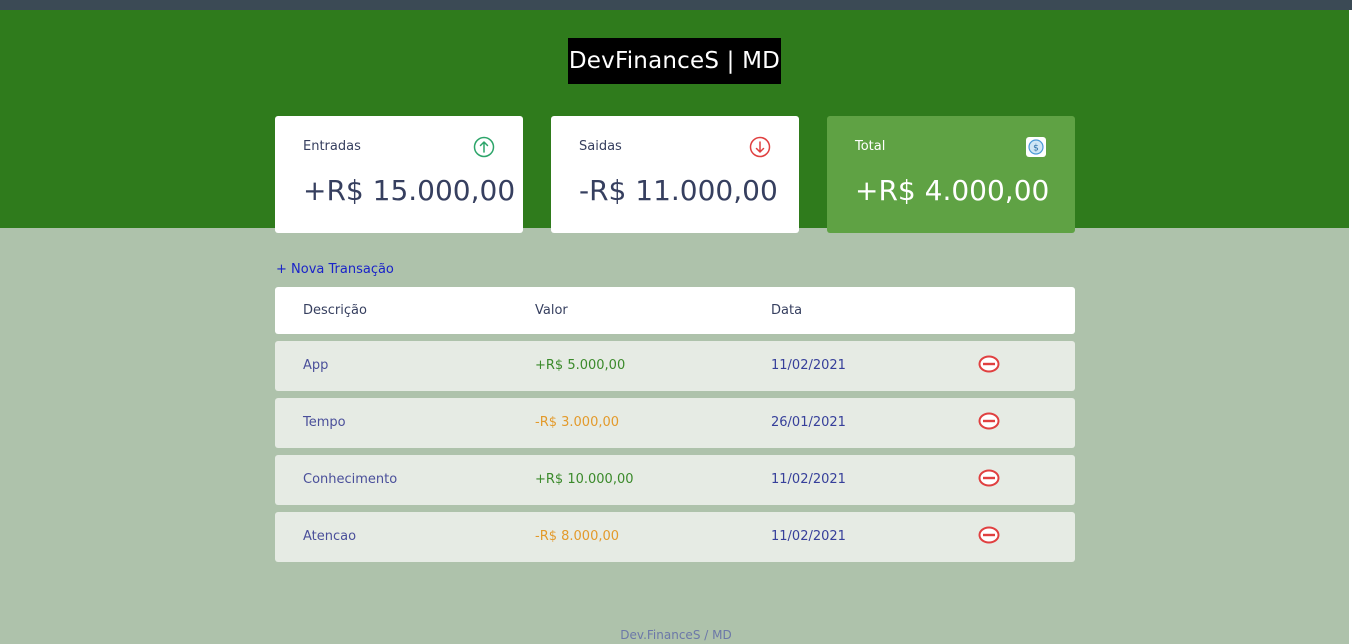 This screenshot has width=1352, height=644. What do you see at coordinates (335, 310) in the screenshot?
I see `column-header-description: Descrição` at bounding box center [335, 310].